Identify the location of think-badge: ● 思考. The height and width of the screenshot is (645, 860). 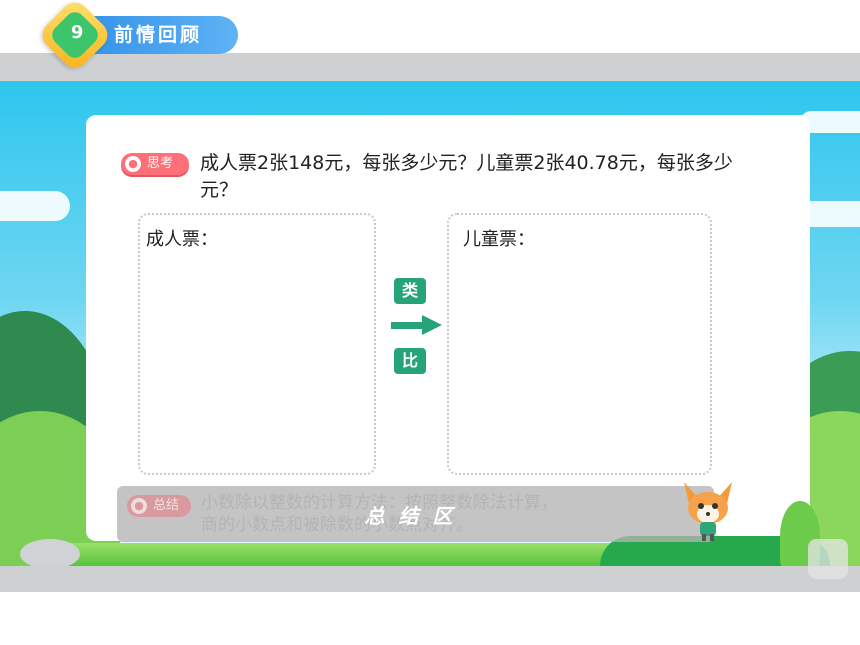
(155, 164).